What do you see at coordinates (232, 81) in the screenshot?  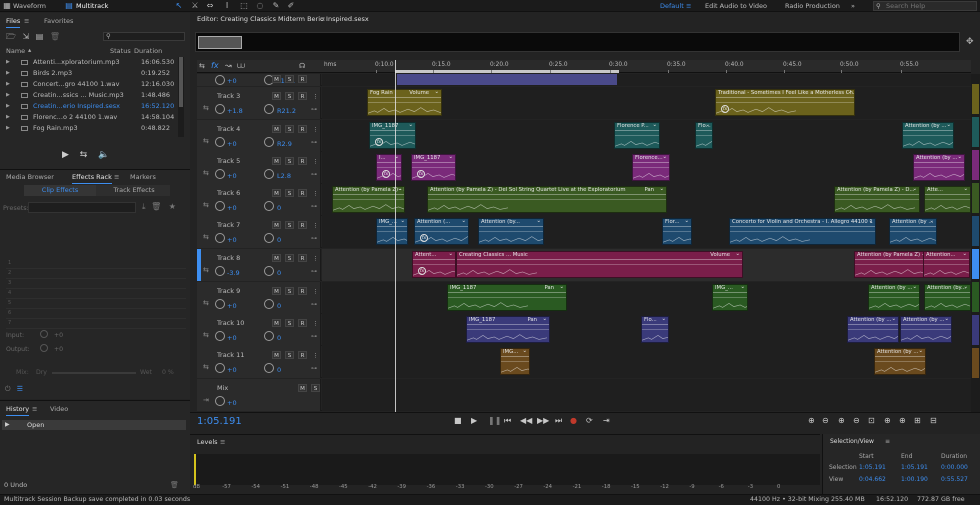 I see `track-volume: +0` at bounding box center [232, 81].